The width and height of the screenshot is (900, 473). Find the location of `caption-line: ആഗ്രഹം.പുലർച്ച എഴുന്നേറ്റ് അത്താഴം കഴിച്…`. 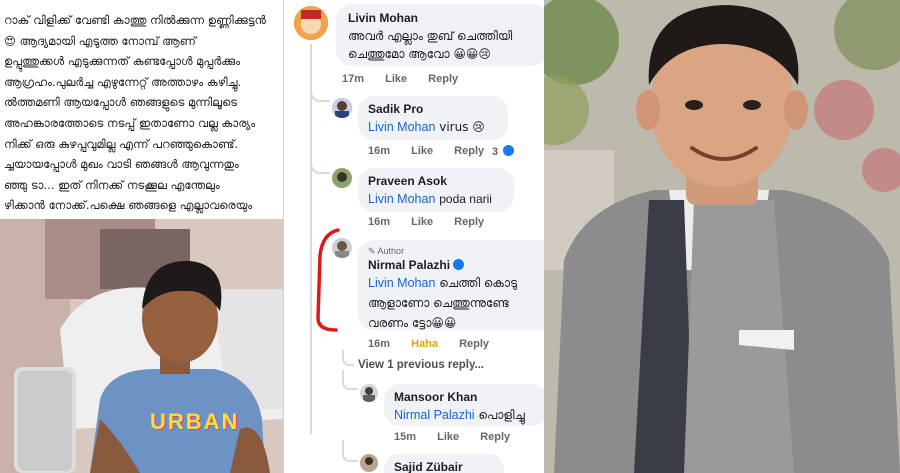

caption-line: ആഗ്രഹം.പുലർച്ച എഴുന്നേറ്റ് അത്താഴം കഴിച്… is located at coordinates (123, 81).